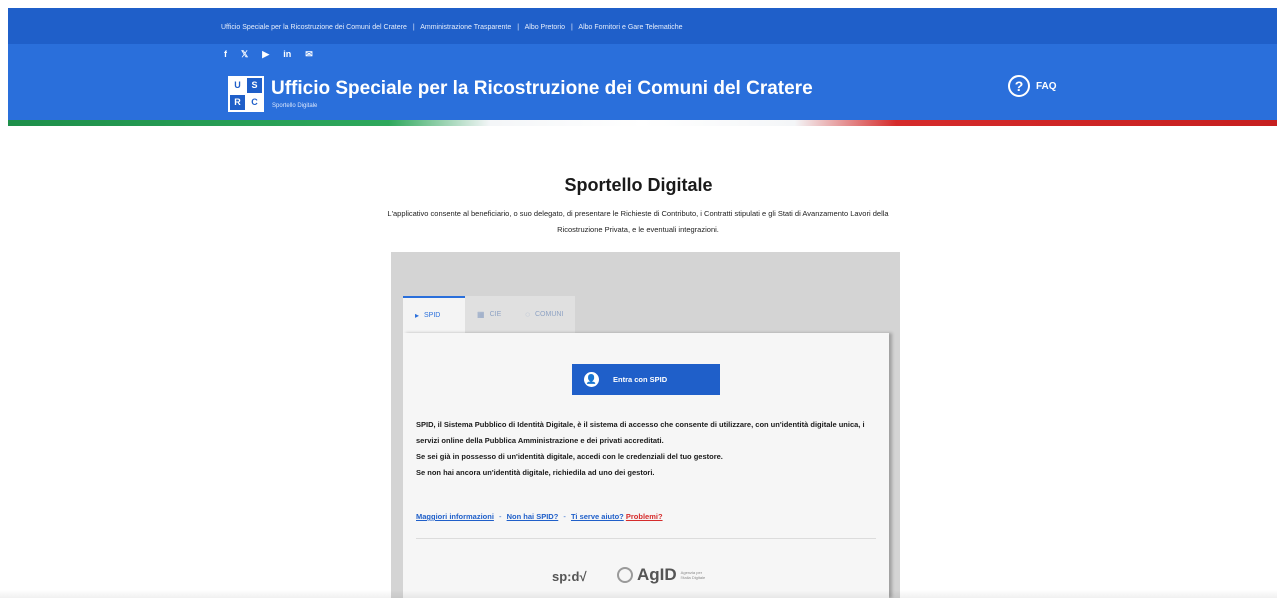 This screenshot has width=1277, height=598. I want to click on top-link-albo-pretorio: Albo Pretorio, so click(545, 27).